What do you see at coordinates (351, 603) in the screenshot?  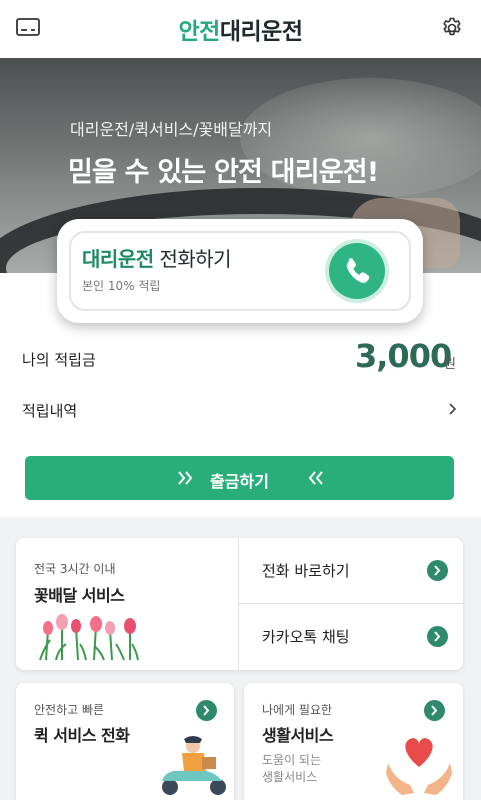 I see `card-horizontal-divider` at bounding box center [351, 603].